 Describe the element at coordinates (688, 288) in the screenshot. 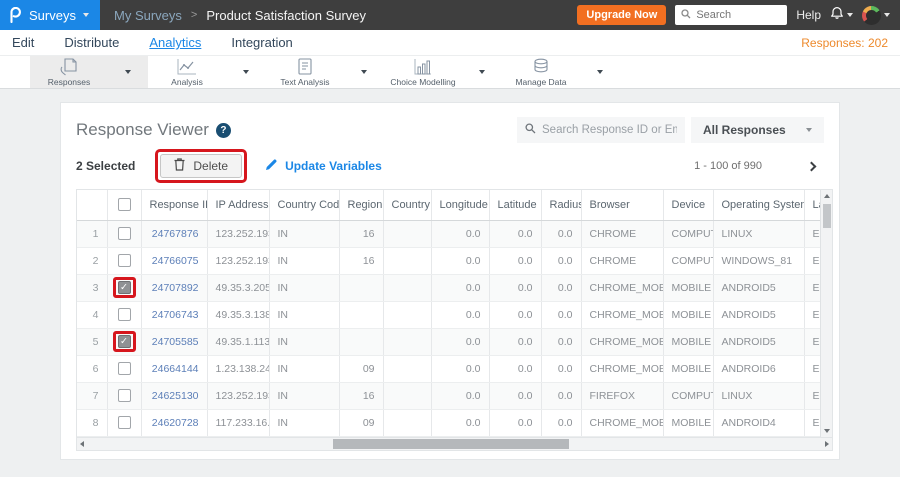

I see `cell-device: MOBILE` at that location.